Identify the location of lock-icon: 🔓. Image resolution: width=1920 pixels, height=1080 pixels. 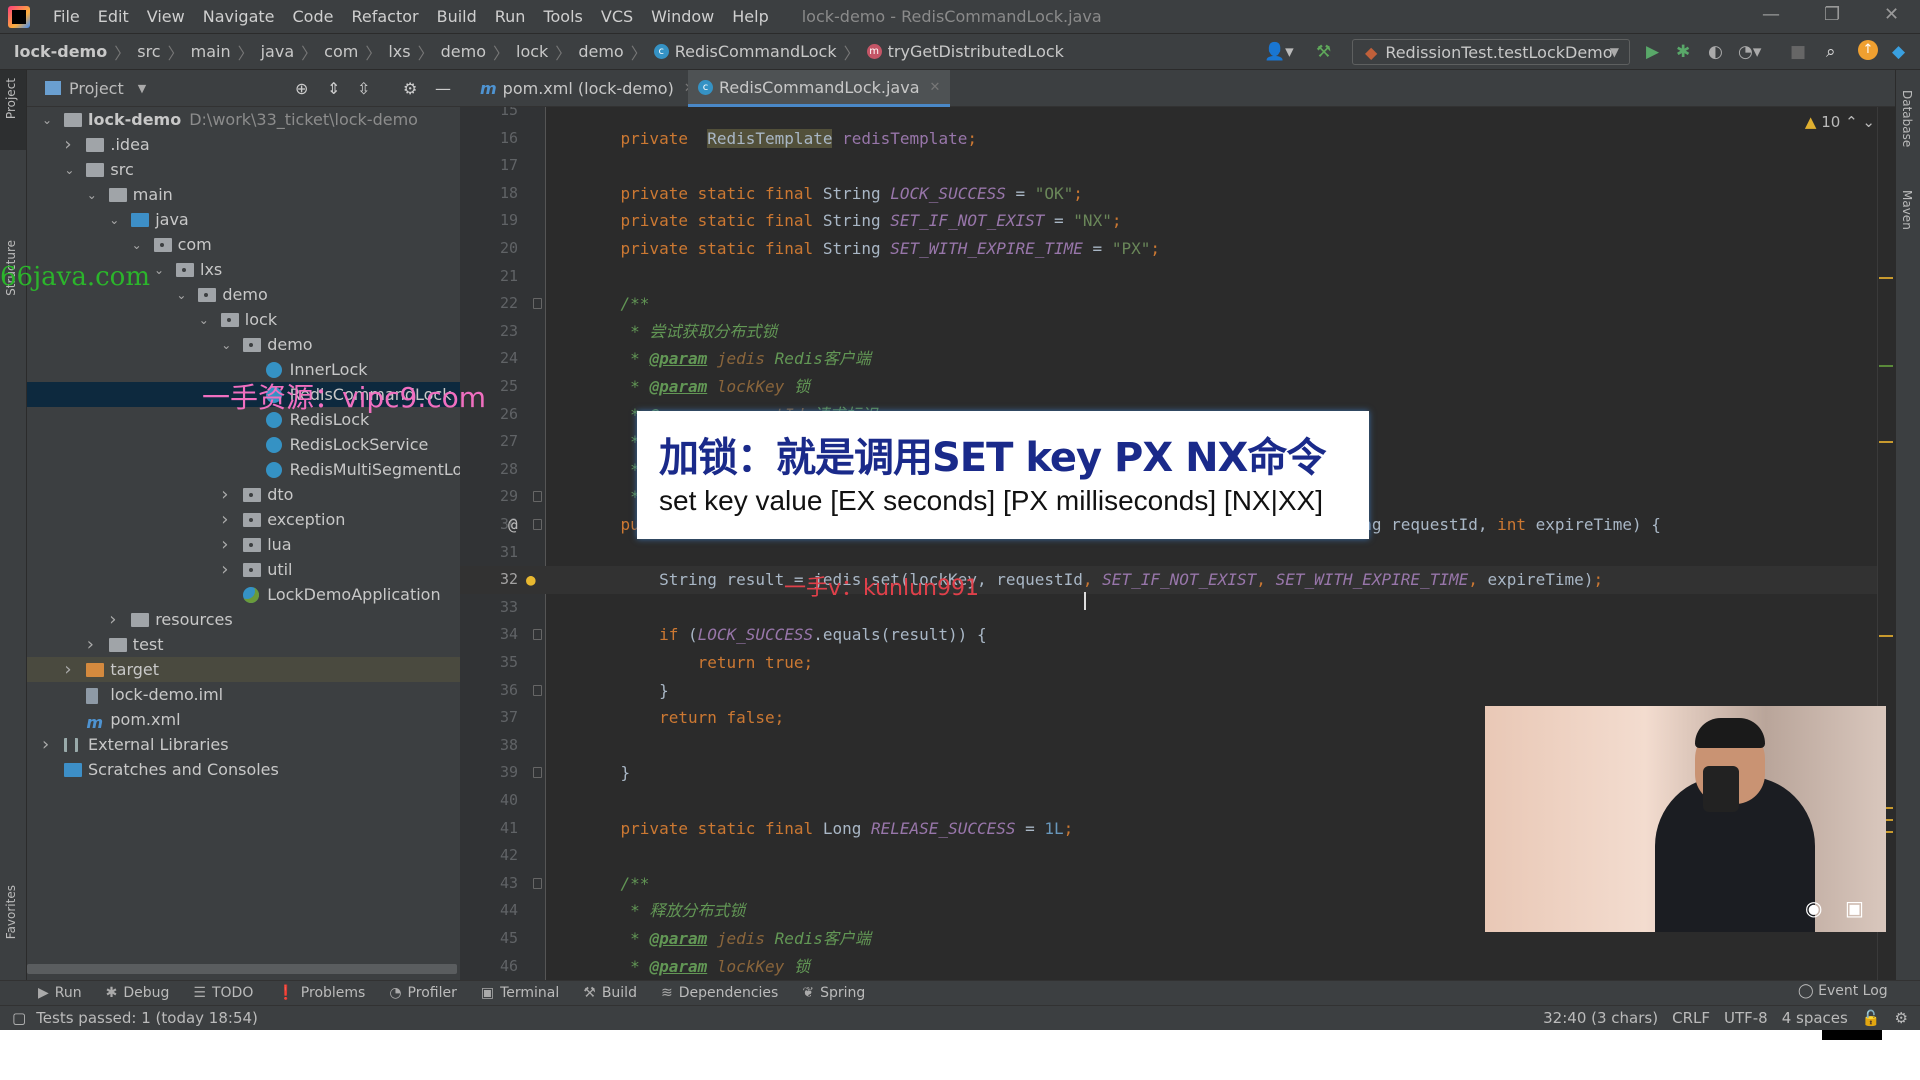
(1871, 1018).